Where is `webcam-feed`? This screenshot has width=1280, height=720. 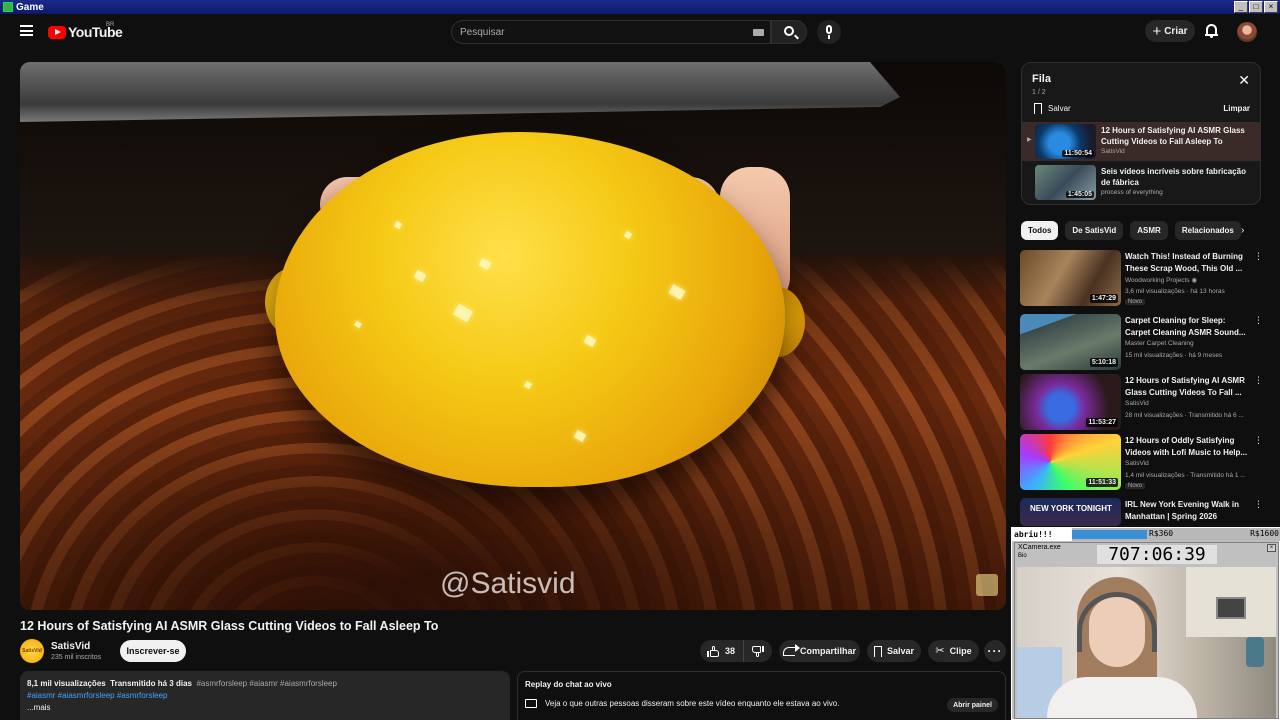
webcam-feed is located at coordinates (1146, 642).